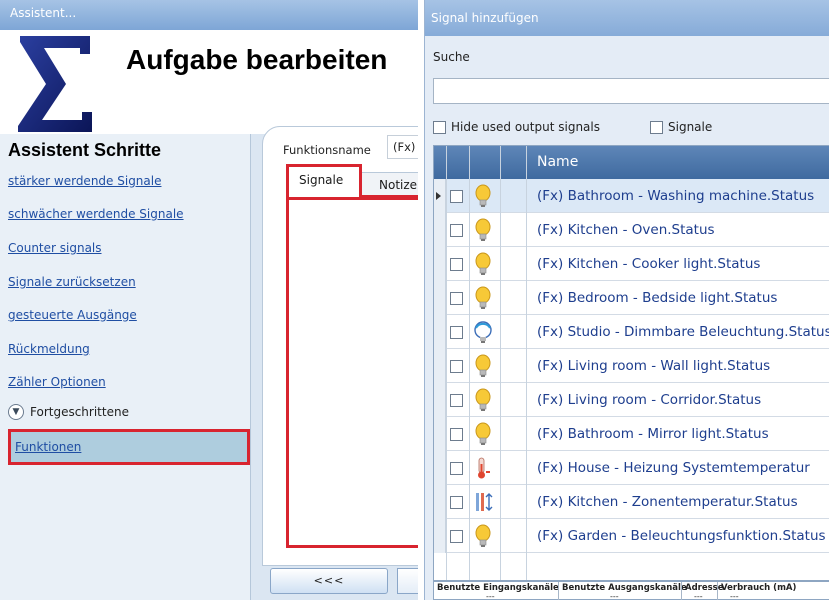 The width and height of the screenshot is (829, 600). I want to click on function-name-input: (Fx), so click(402, 147).